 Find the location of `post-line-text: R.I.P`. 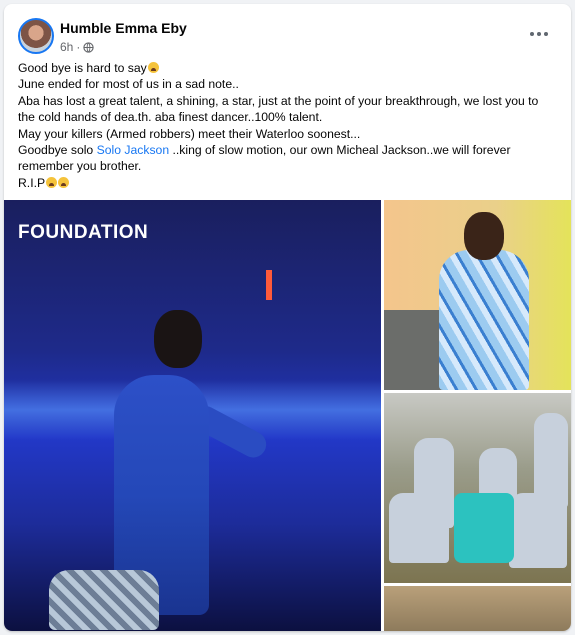

post-line-text: R.I.P is located at coordinates (32, 182).